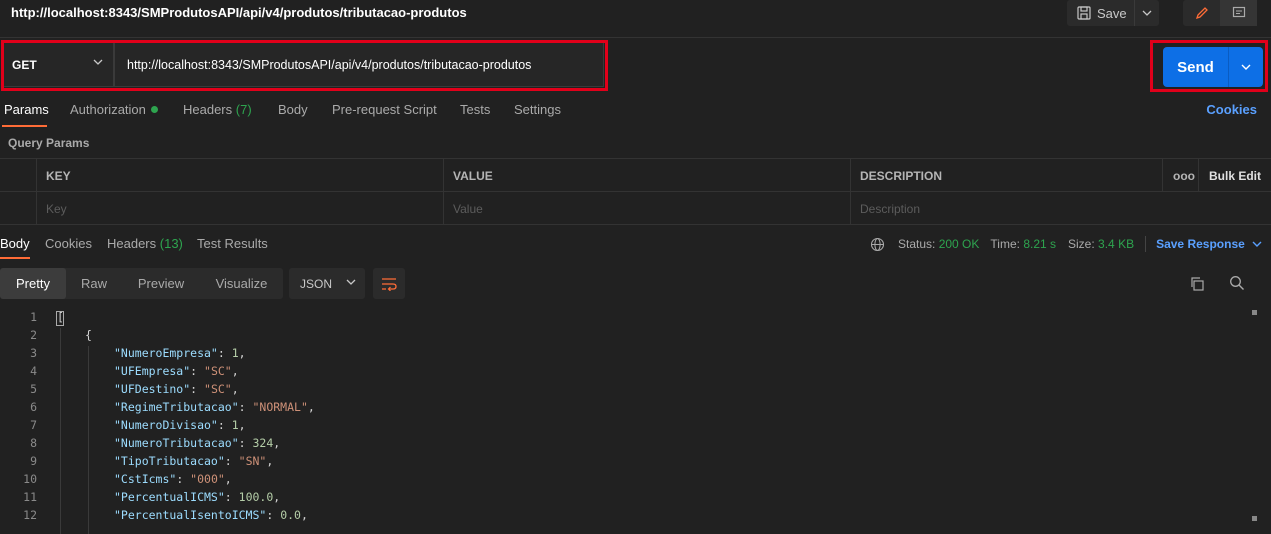 The width and height of the screenshot is (1271, 534). Describe the element at coordinates (1196, 67) in the screenshot. I see `send-button: Send` at that location.